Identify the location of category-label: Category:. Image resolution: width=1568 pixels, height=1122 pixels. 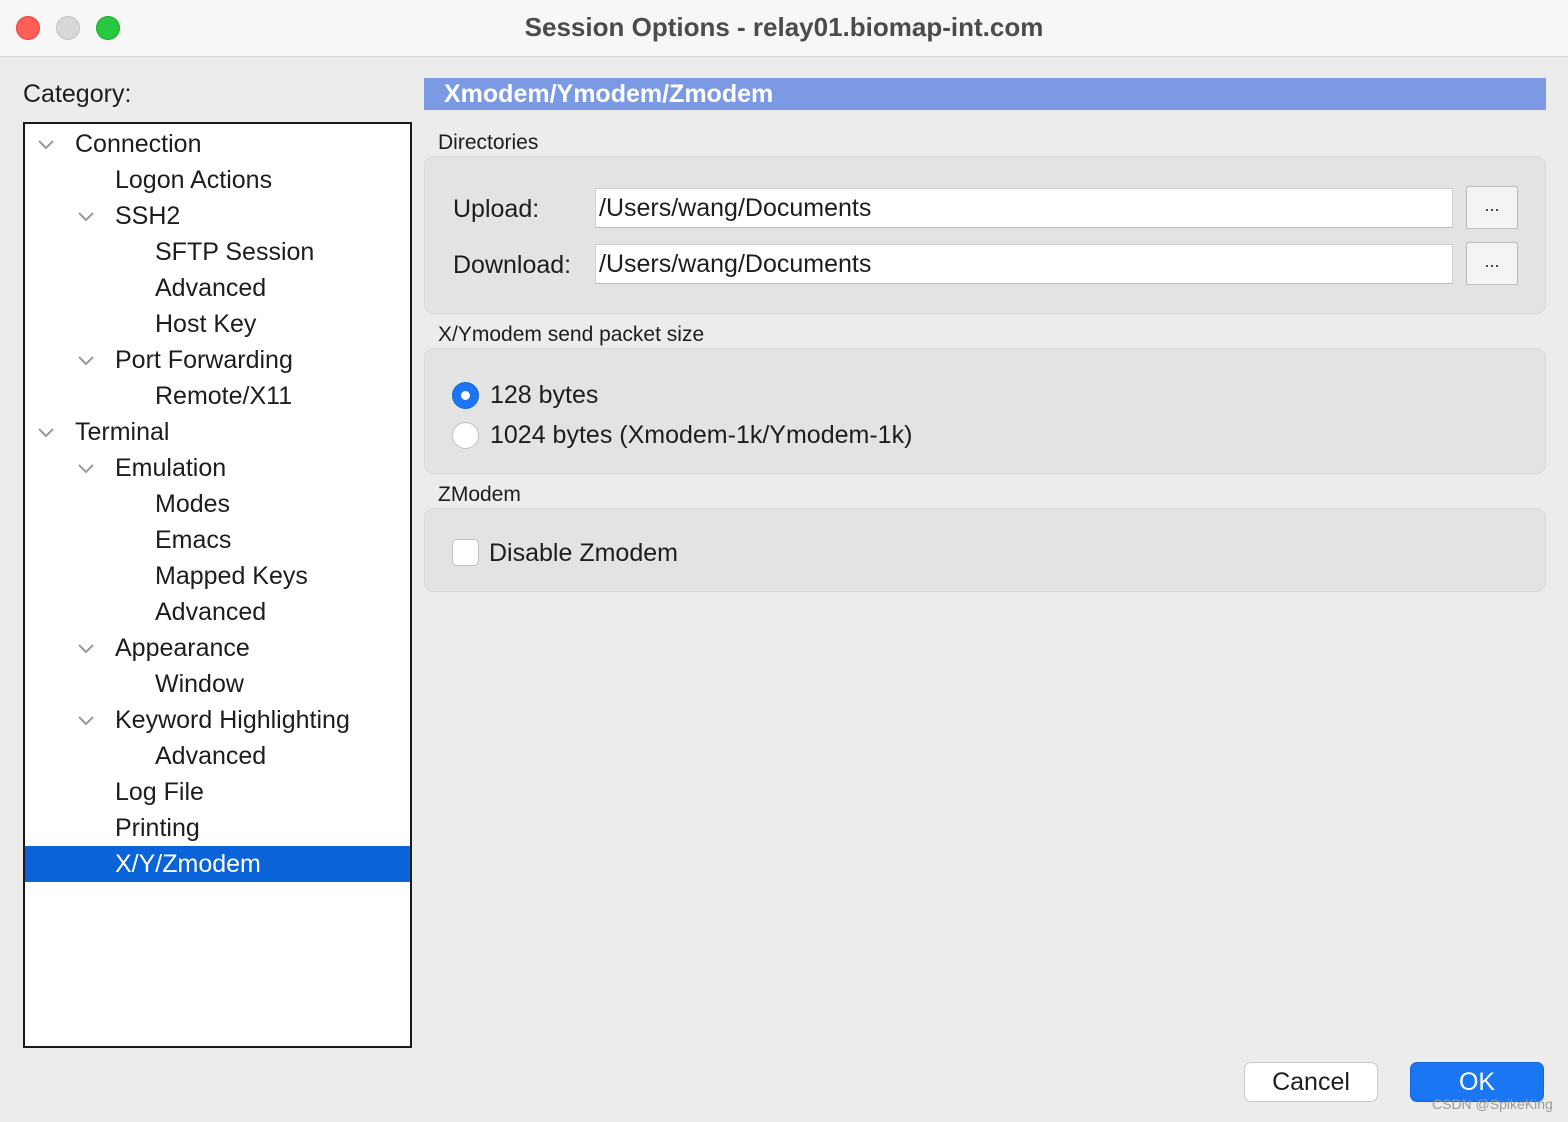
(77, 94).